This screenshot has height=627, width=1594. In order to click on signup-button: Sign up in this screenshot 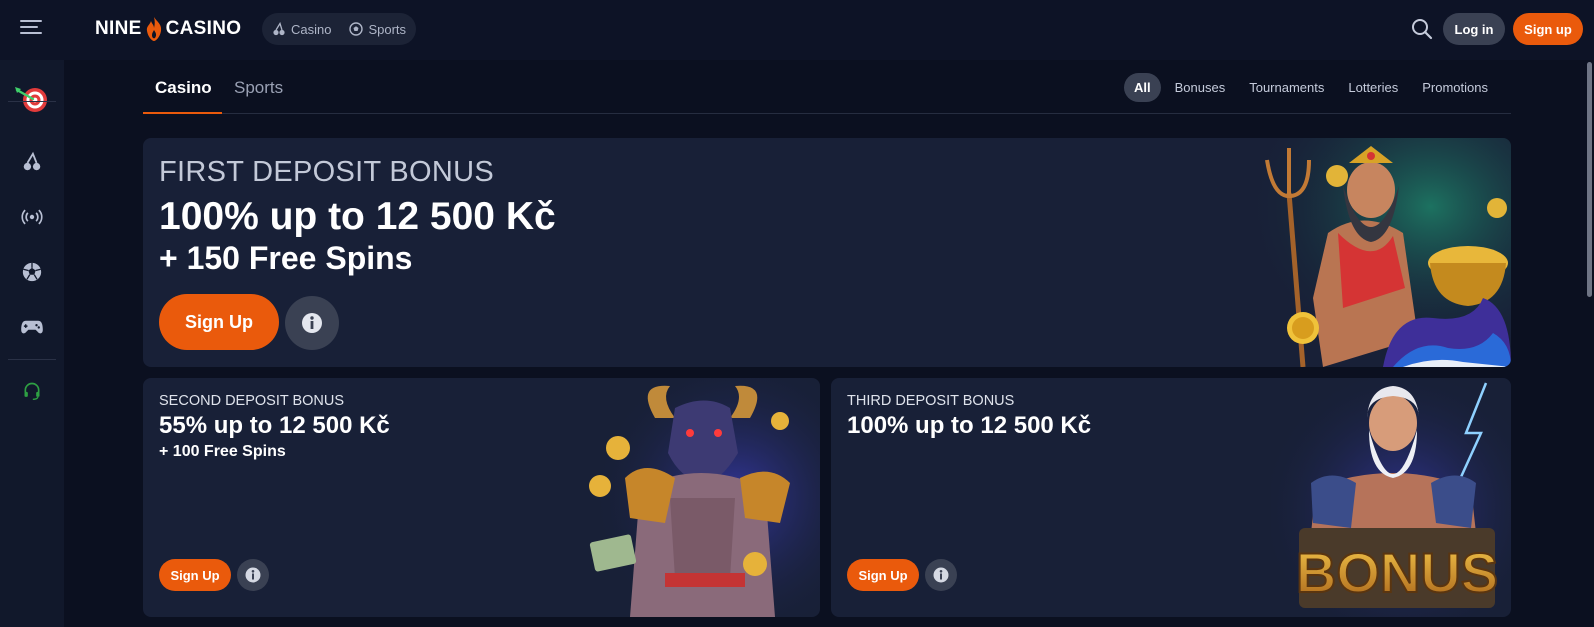, I will do `click(1548, 29)`.